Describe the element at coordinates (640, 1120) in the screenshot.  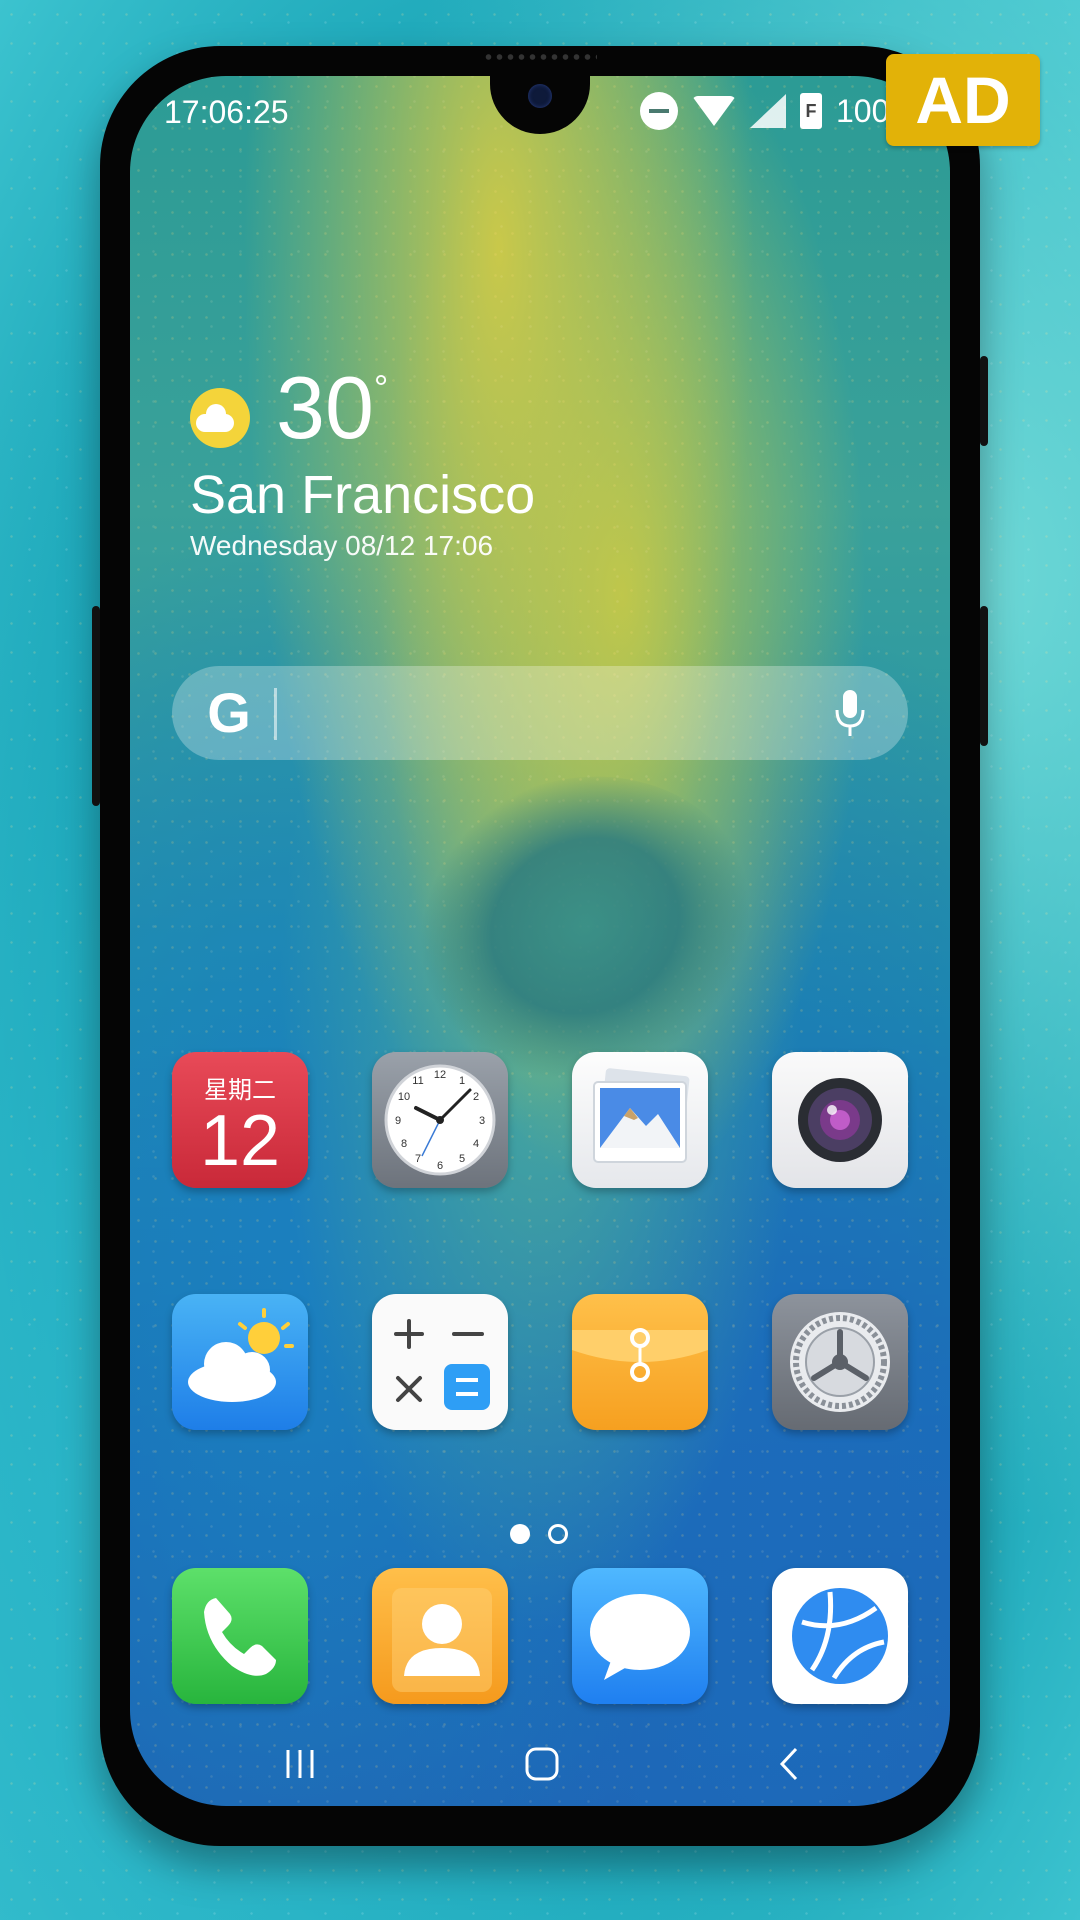
I see `gallery-app-icon` at that location.